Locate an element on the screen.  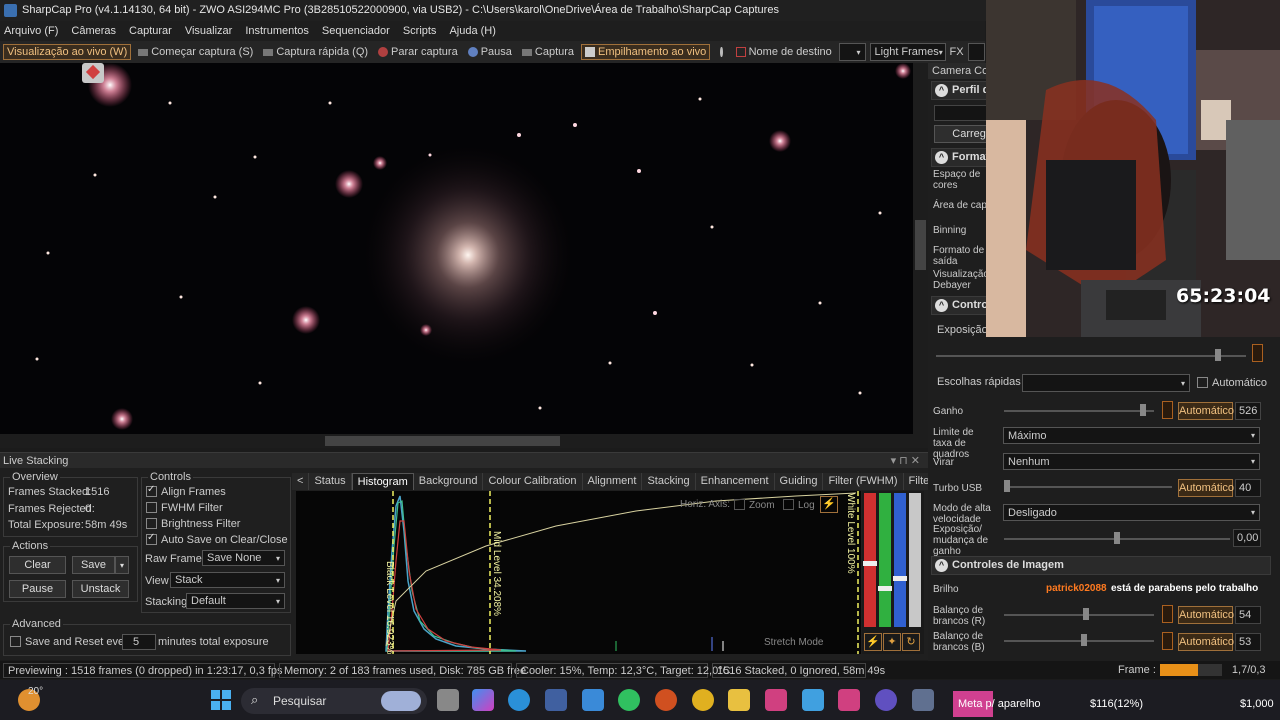
live-stack-button: Empilhamento ao vivo is located at coordinates (646, 52).